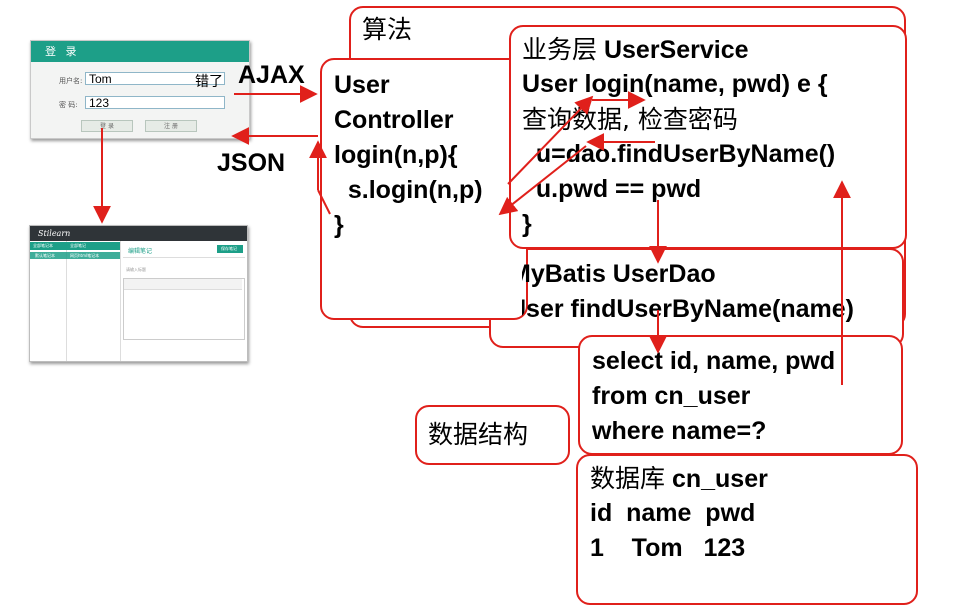 This screenshot has height=615, width=960. I want to click on controller-return-tail, so click(324, 202).